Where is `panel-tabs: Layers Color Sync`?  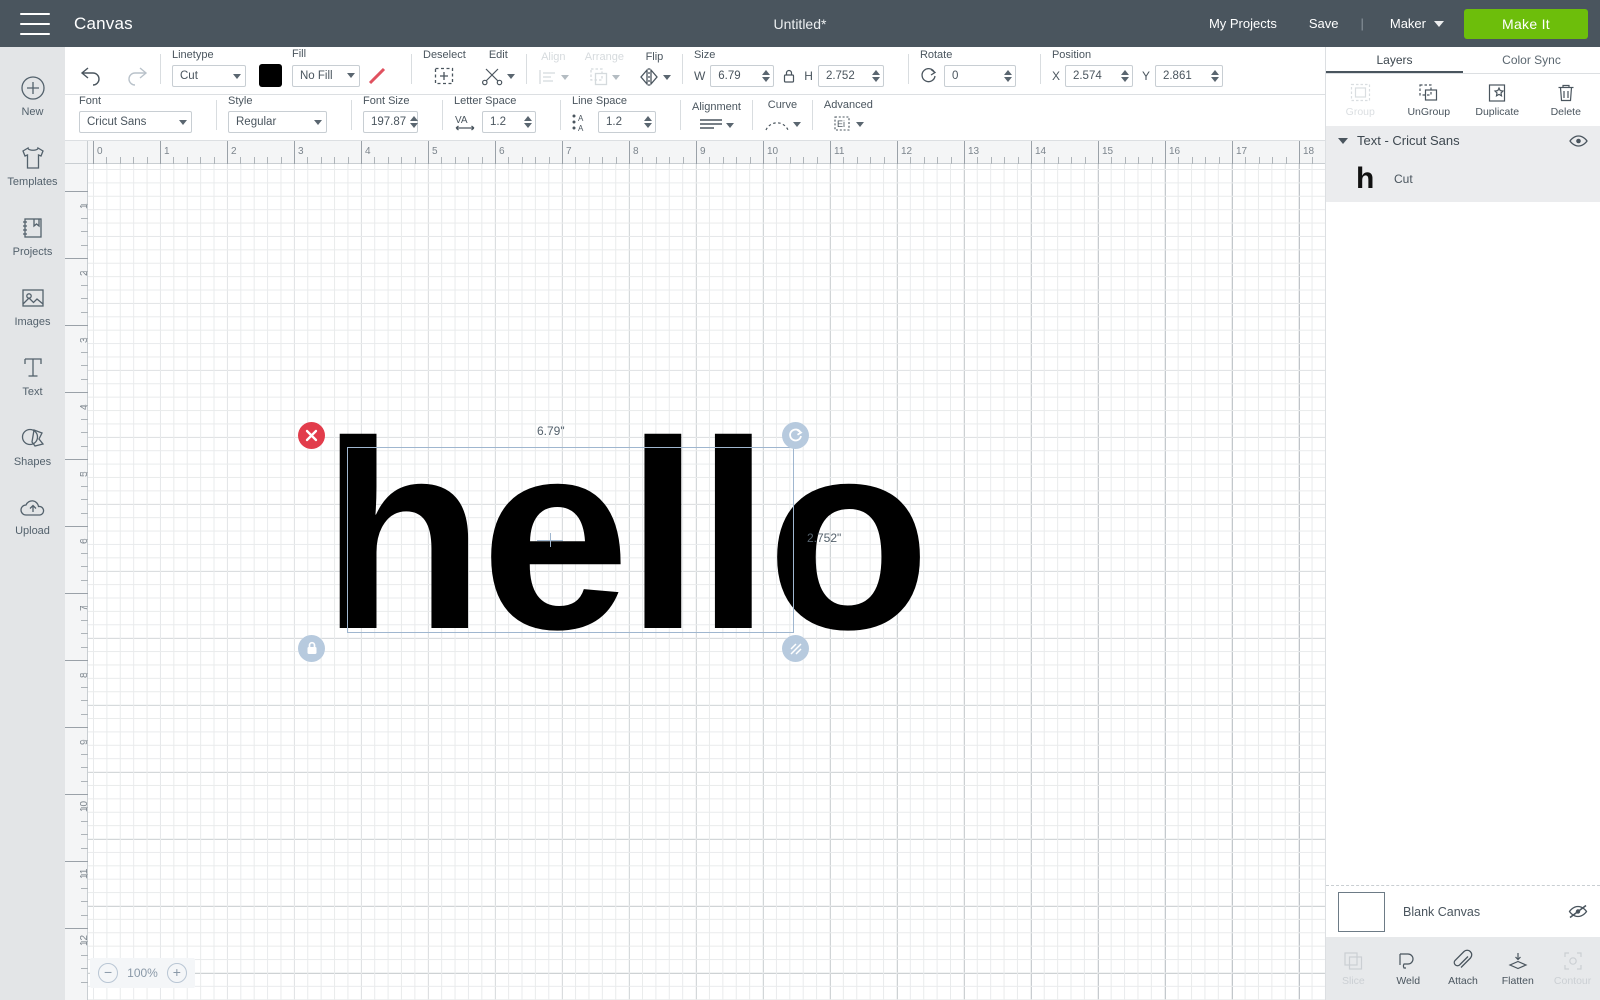
panel-tabs: Layers Color Sync is located at coordinates (1463, 60).